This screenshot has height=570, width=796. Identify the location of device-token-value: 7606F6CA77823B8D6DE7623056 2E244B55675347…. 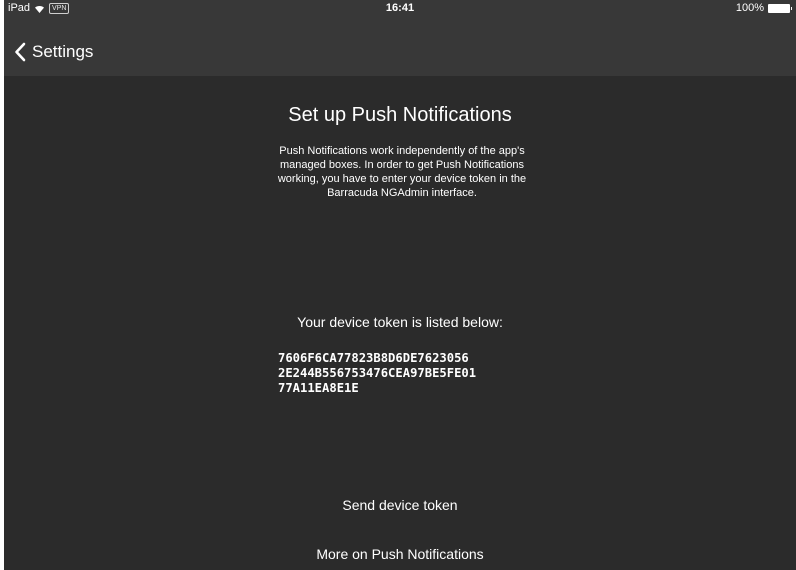
(377, 373).